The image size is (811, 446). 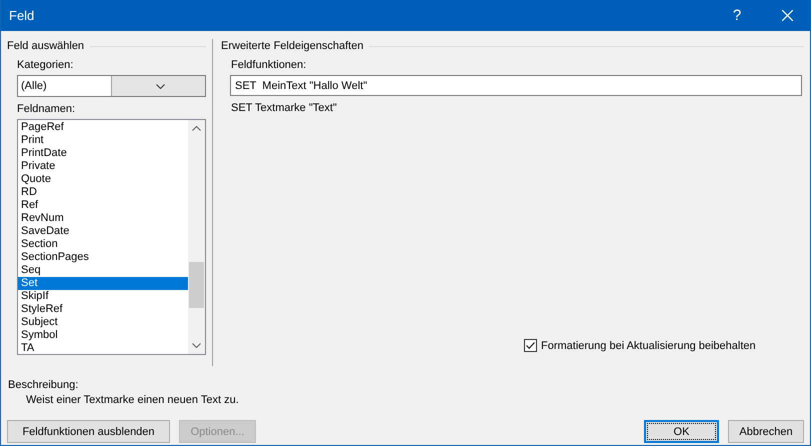 What do you see at coordinates (681, 431) in the screenshot?
I see `ok-button: OK` at bounding box center [681, 431].